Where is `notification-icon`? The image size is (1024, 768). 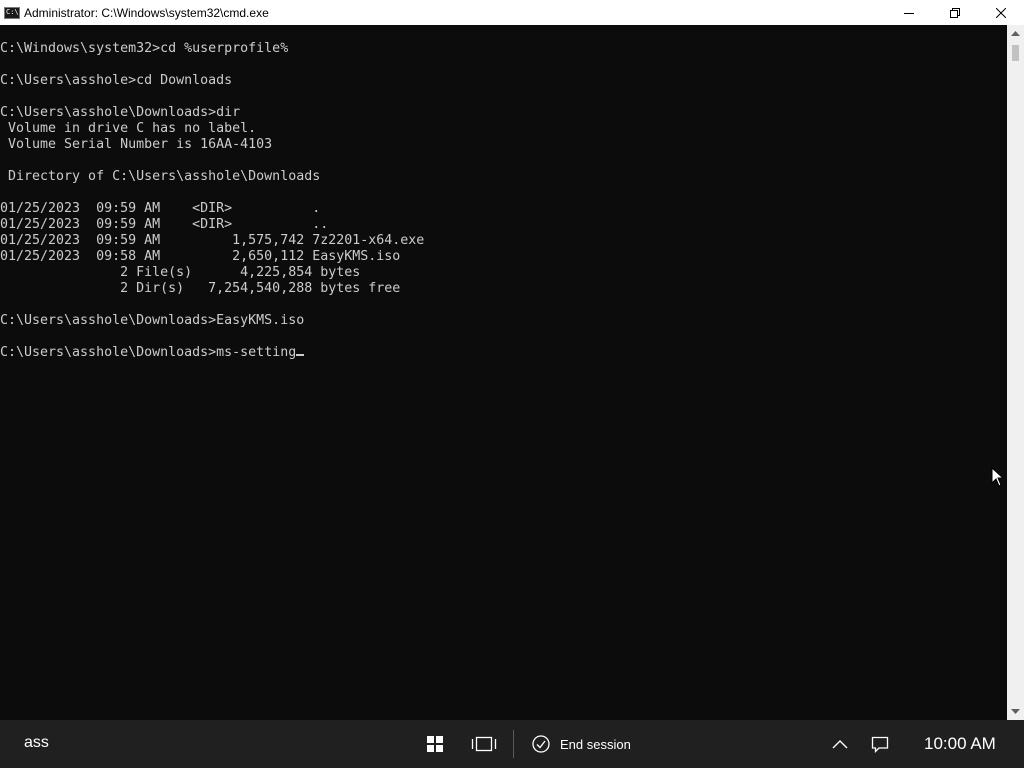 notification-icon is located at coordinates (880, 744).